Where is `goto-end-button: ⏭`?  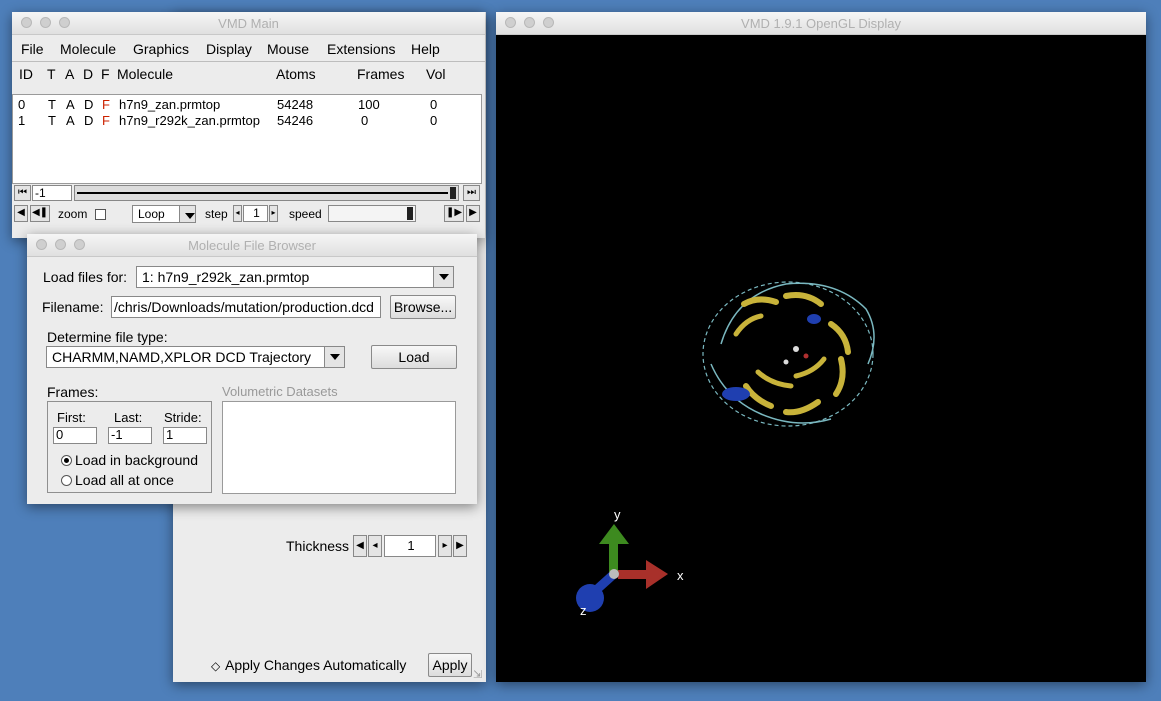 goto-end-button: ⏭ is located at coordinates (471, 193).